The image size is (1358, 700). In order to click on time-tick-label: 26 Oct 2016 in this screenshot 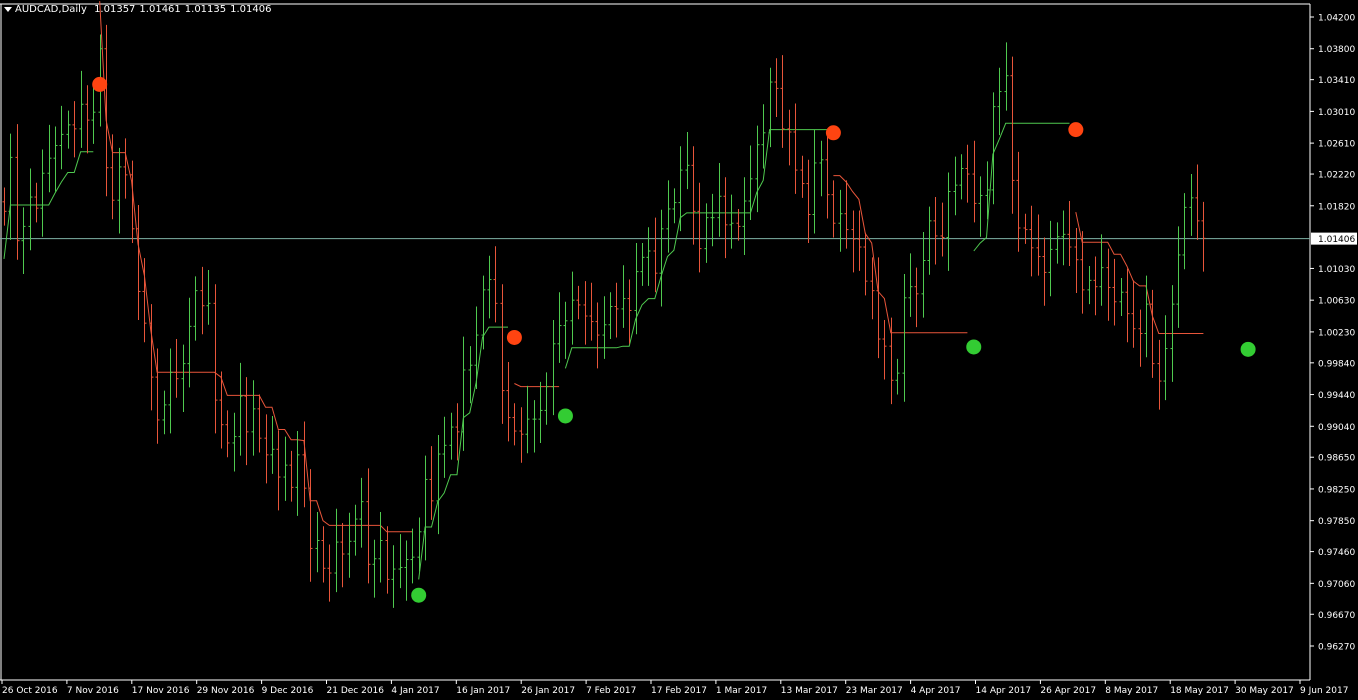, I will do `click(30, 691)`.